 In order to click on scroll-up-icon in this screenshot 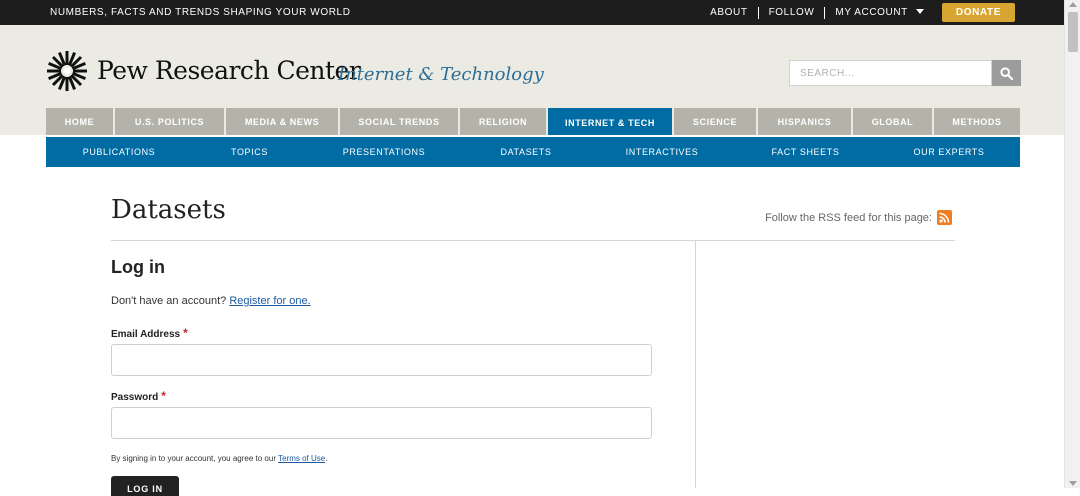, I will do `click(1073, 4)`.